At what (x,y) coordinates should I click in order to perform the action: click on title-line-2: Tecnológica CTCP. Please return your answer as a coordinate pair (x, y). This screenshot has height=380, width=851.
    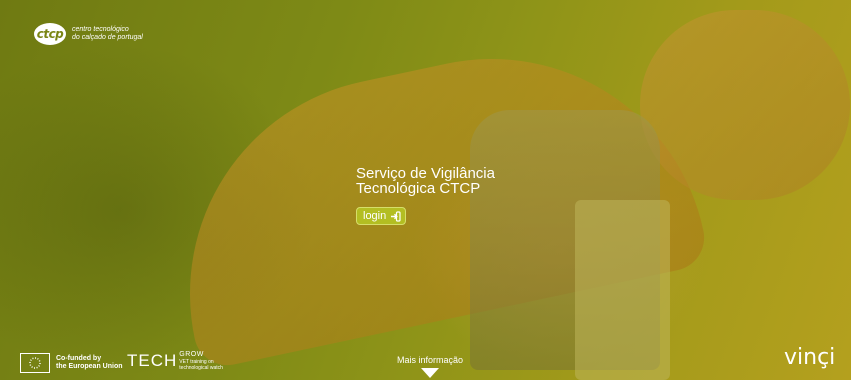
    Looking at the image, I should click on (418, 188).